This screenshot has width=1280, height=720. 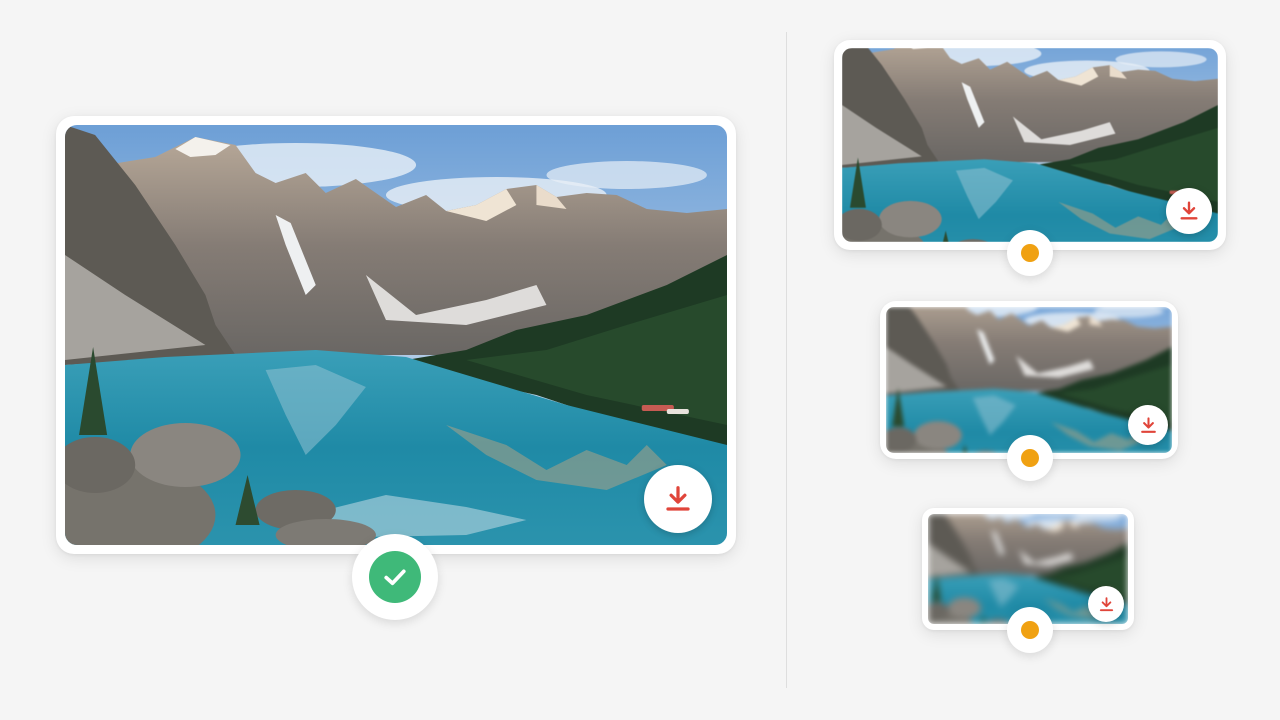 I want to click on check-icon, so click(x=395, y=577).